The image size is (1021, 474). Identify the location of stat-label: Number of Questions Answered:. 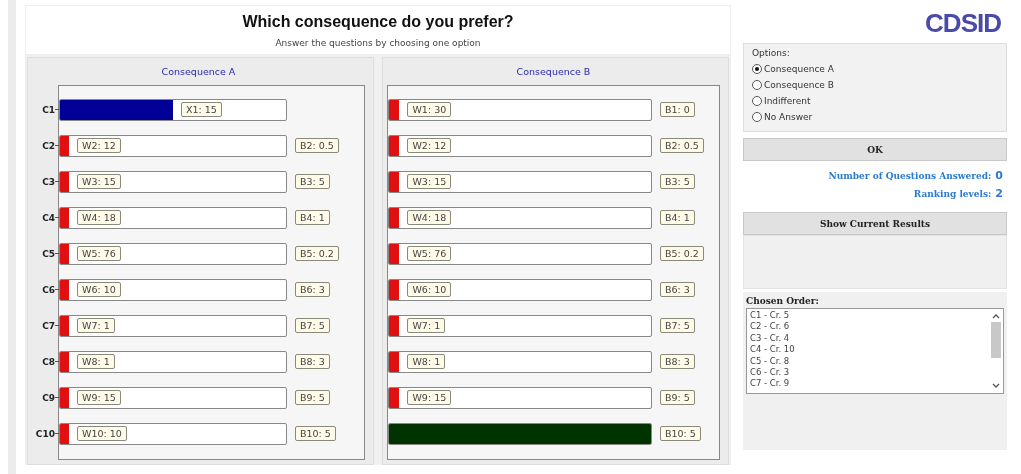
(910, 176).